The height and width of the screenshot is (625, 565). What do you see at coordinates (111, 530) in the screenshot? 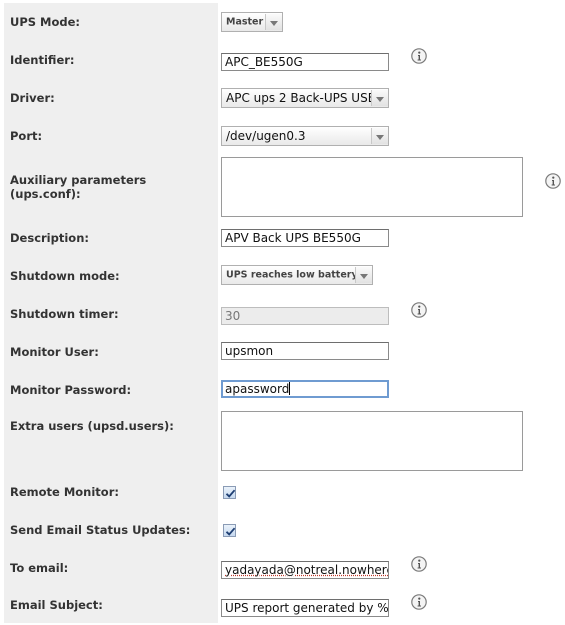
I see `send-email-label: Send Email Status Updates:` at bounding box center [111, 530].